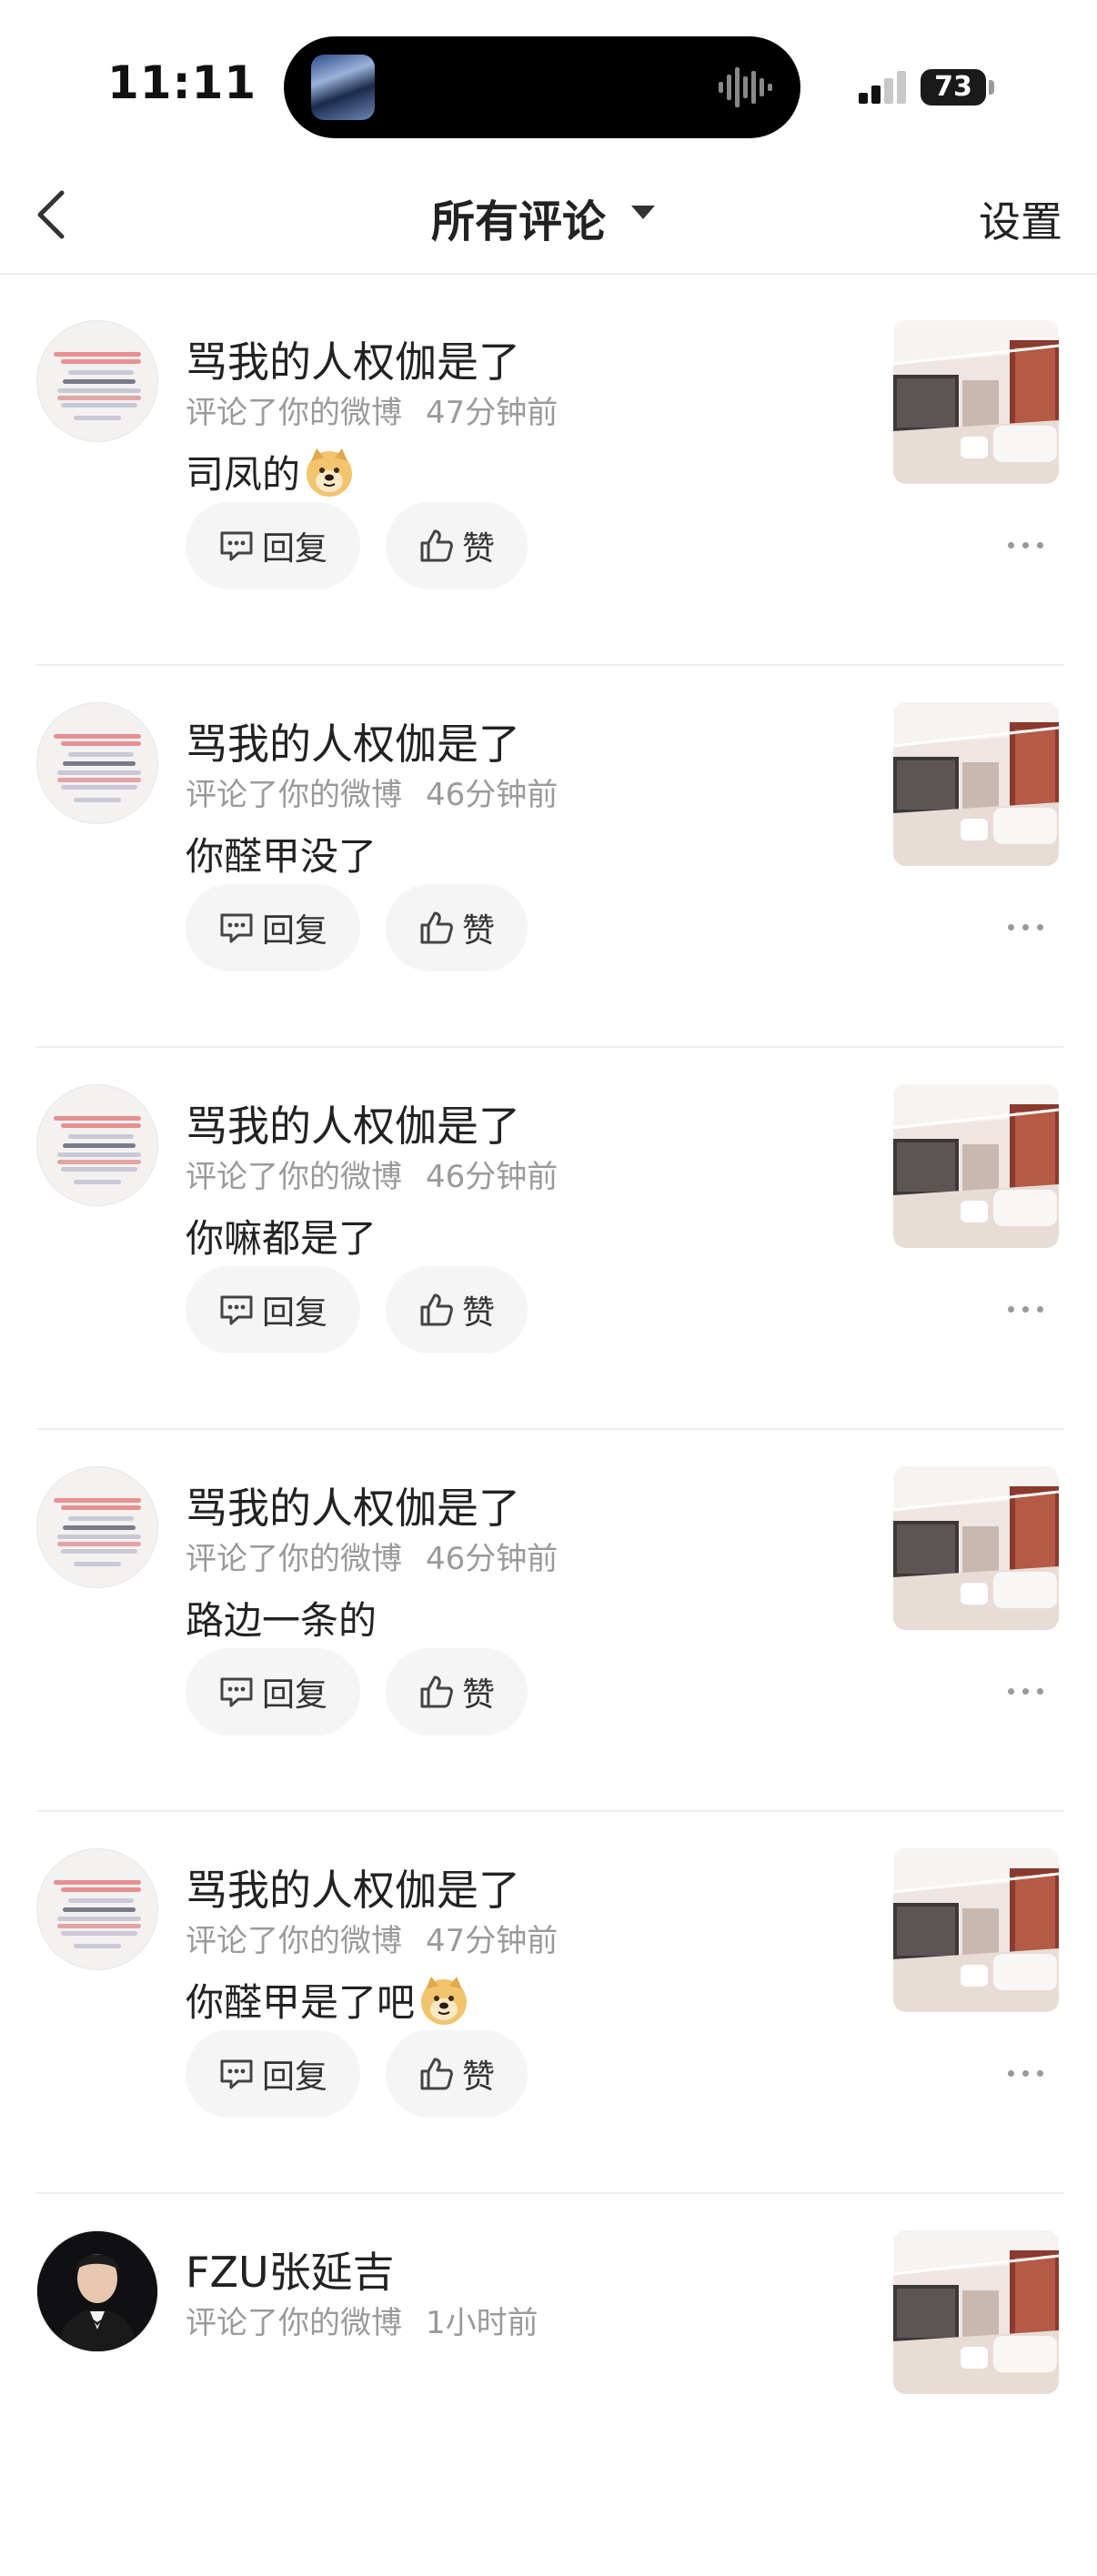  Describe the element at coordinates (548, 2003) in the screenshot. I see `comment-item: 骂我的人权伽是了 评论了你的微博 47分钟前 你醛甲是了吧 回复 赞` at that location.